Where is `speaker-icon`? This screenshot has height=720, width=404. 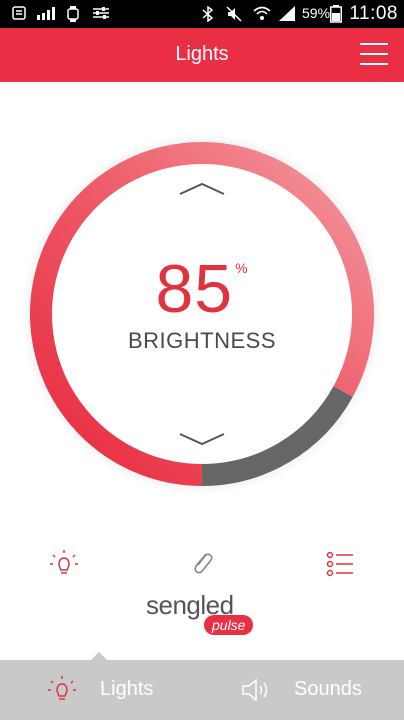
speaker-icon is located at coordinates (255, 690).